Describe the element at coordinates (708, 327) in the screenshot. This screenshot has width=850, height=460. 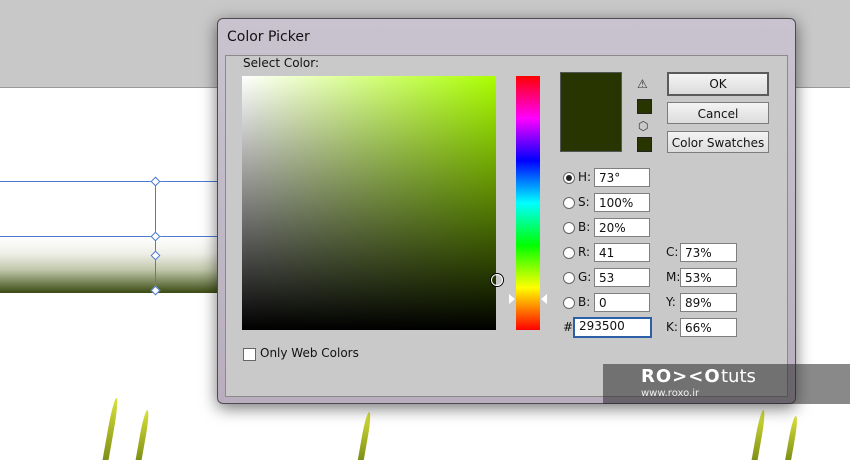
I see `black-field: 66%` at that location.